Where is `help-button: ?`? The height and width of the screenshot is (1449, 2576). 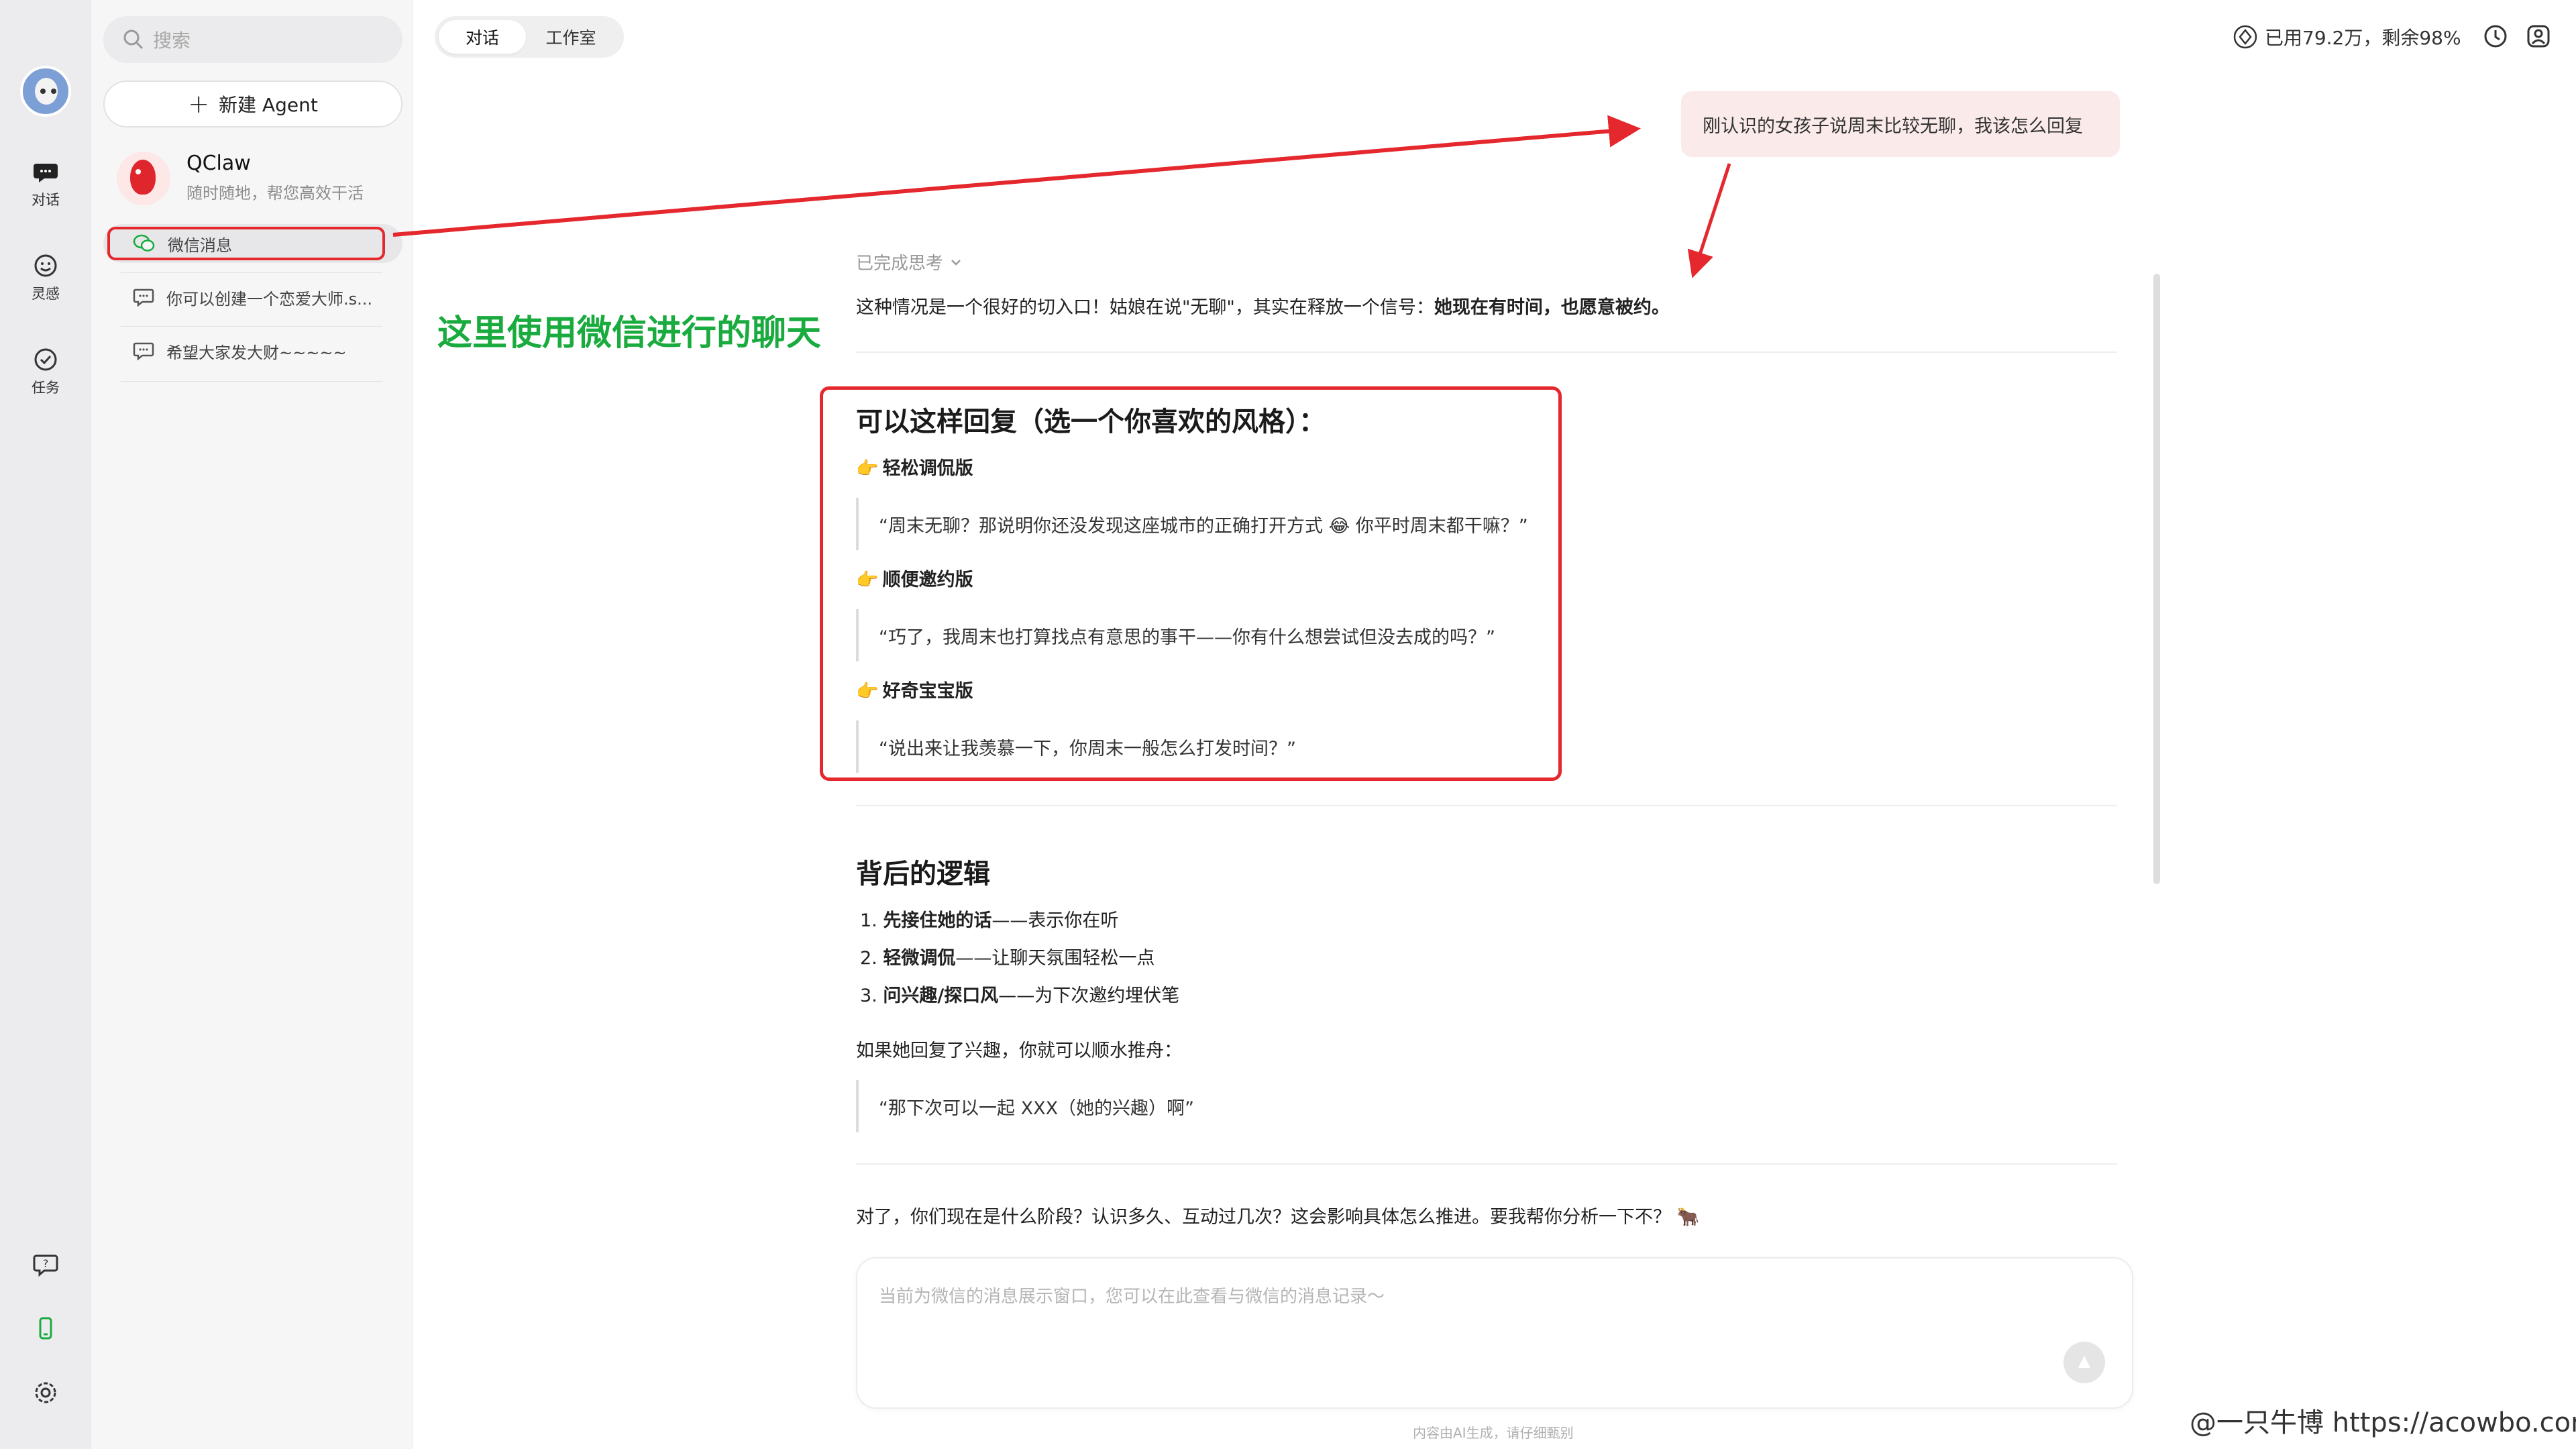 help-button: ? is located at coordinates (45, 1263).